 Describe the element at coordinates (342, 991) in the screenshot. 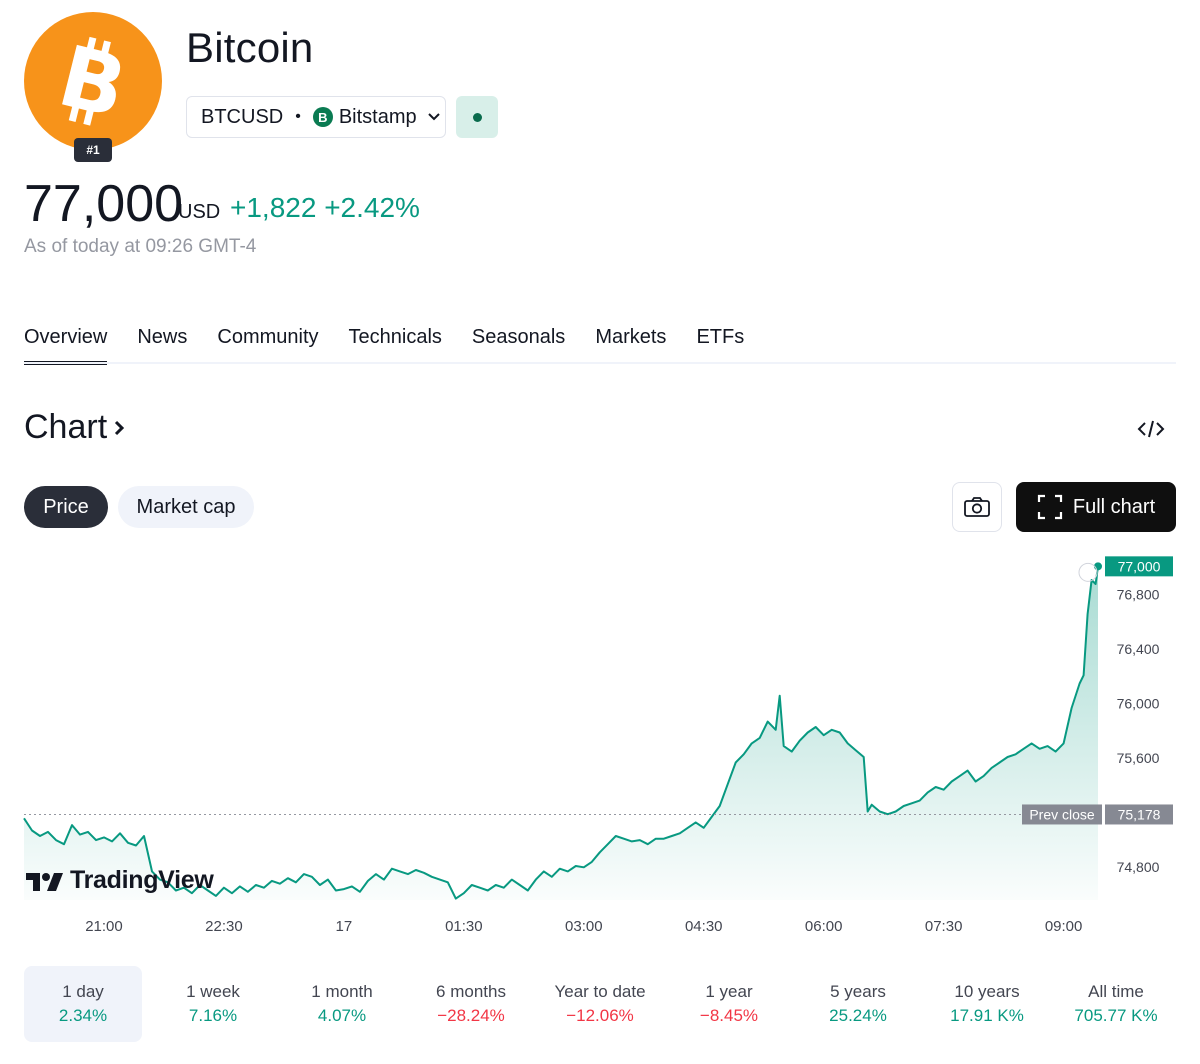

I see `period-label: 1 month` at that location.